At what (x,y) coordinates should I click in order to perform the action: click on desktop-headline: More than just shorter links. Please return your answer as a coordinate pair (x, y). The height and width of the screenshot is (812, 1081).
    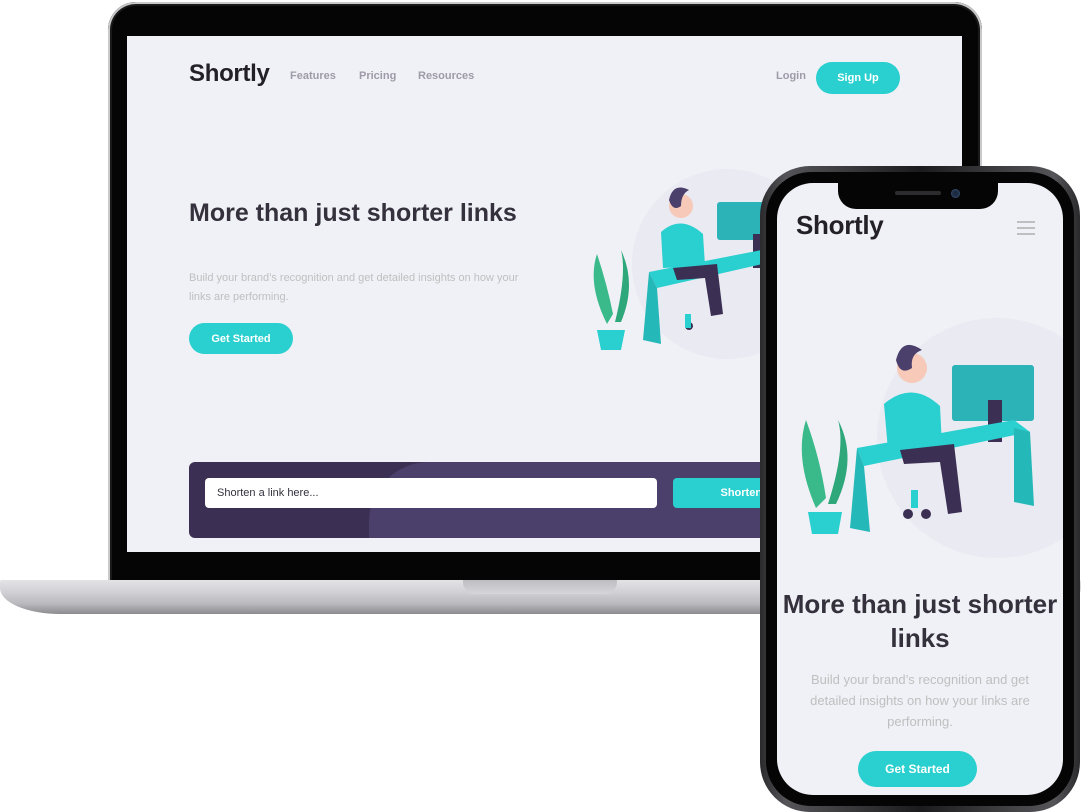
    Looking at the image, I should click on (353, 213).